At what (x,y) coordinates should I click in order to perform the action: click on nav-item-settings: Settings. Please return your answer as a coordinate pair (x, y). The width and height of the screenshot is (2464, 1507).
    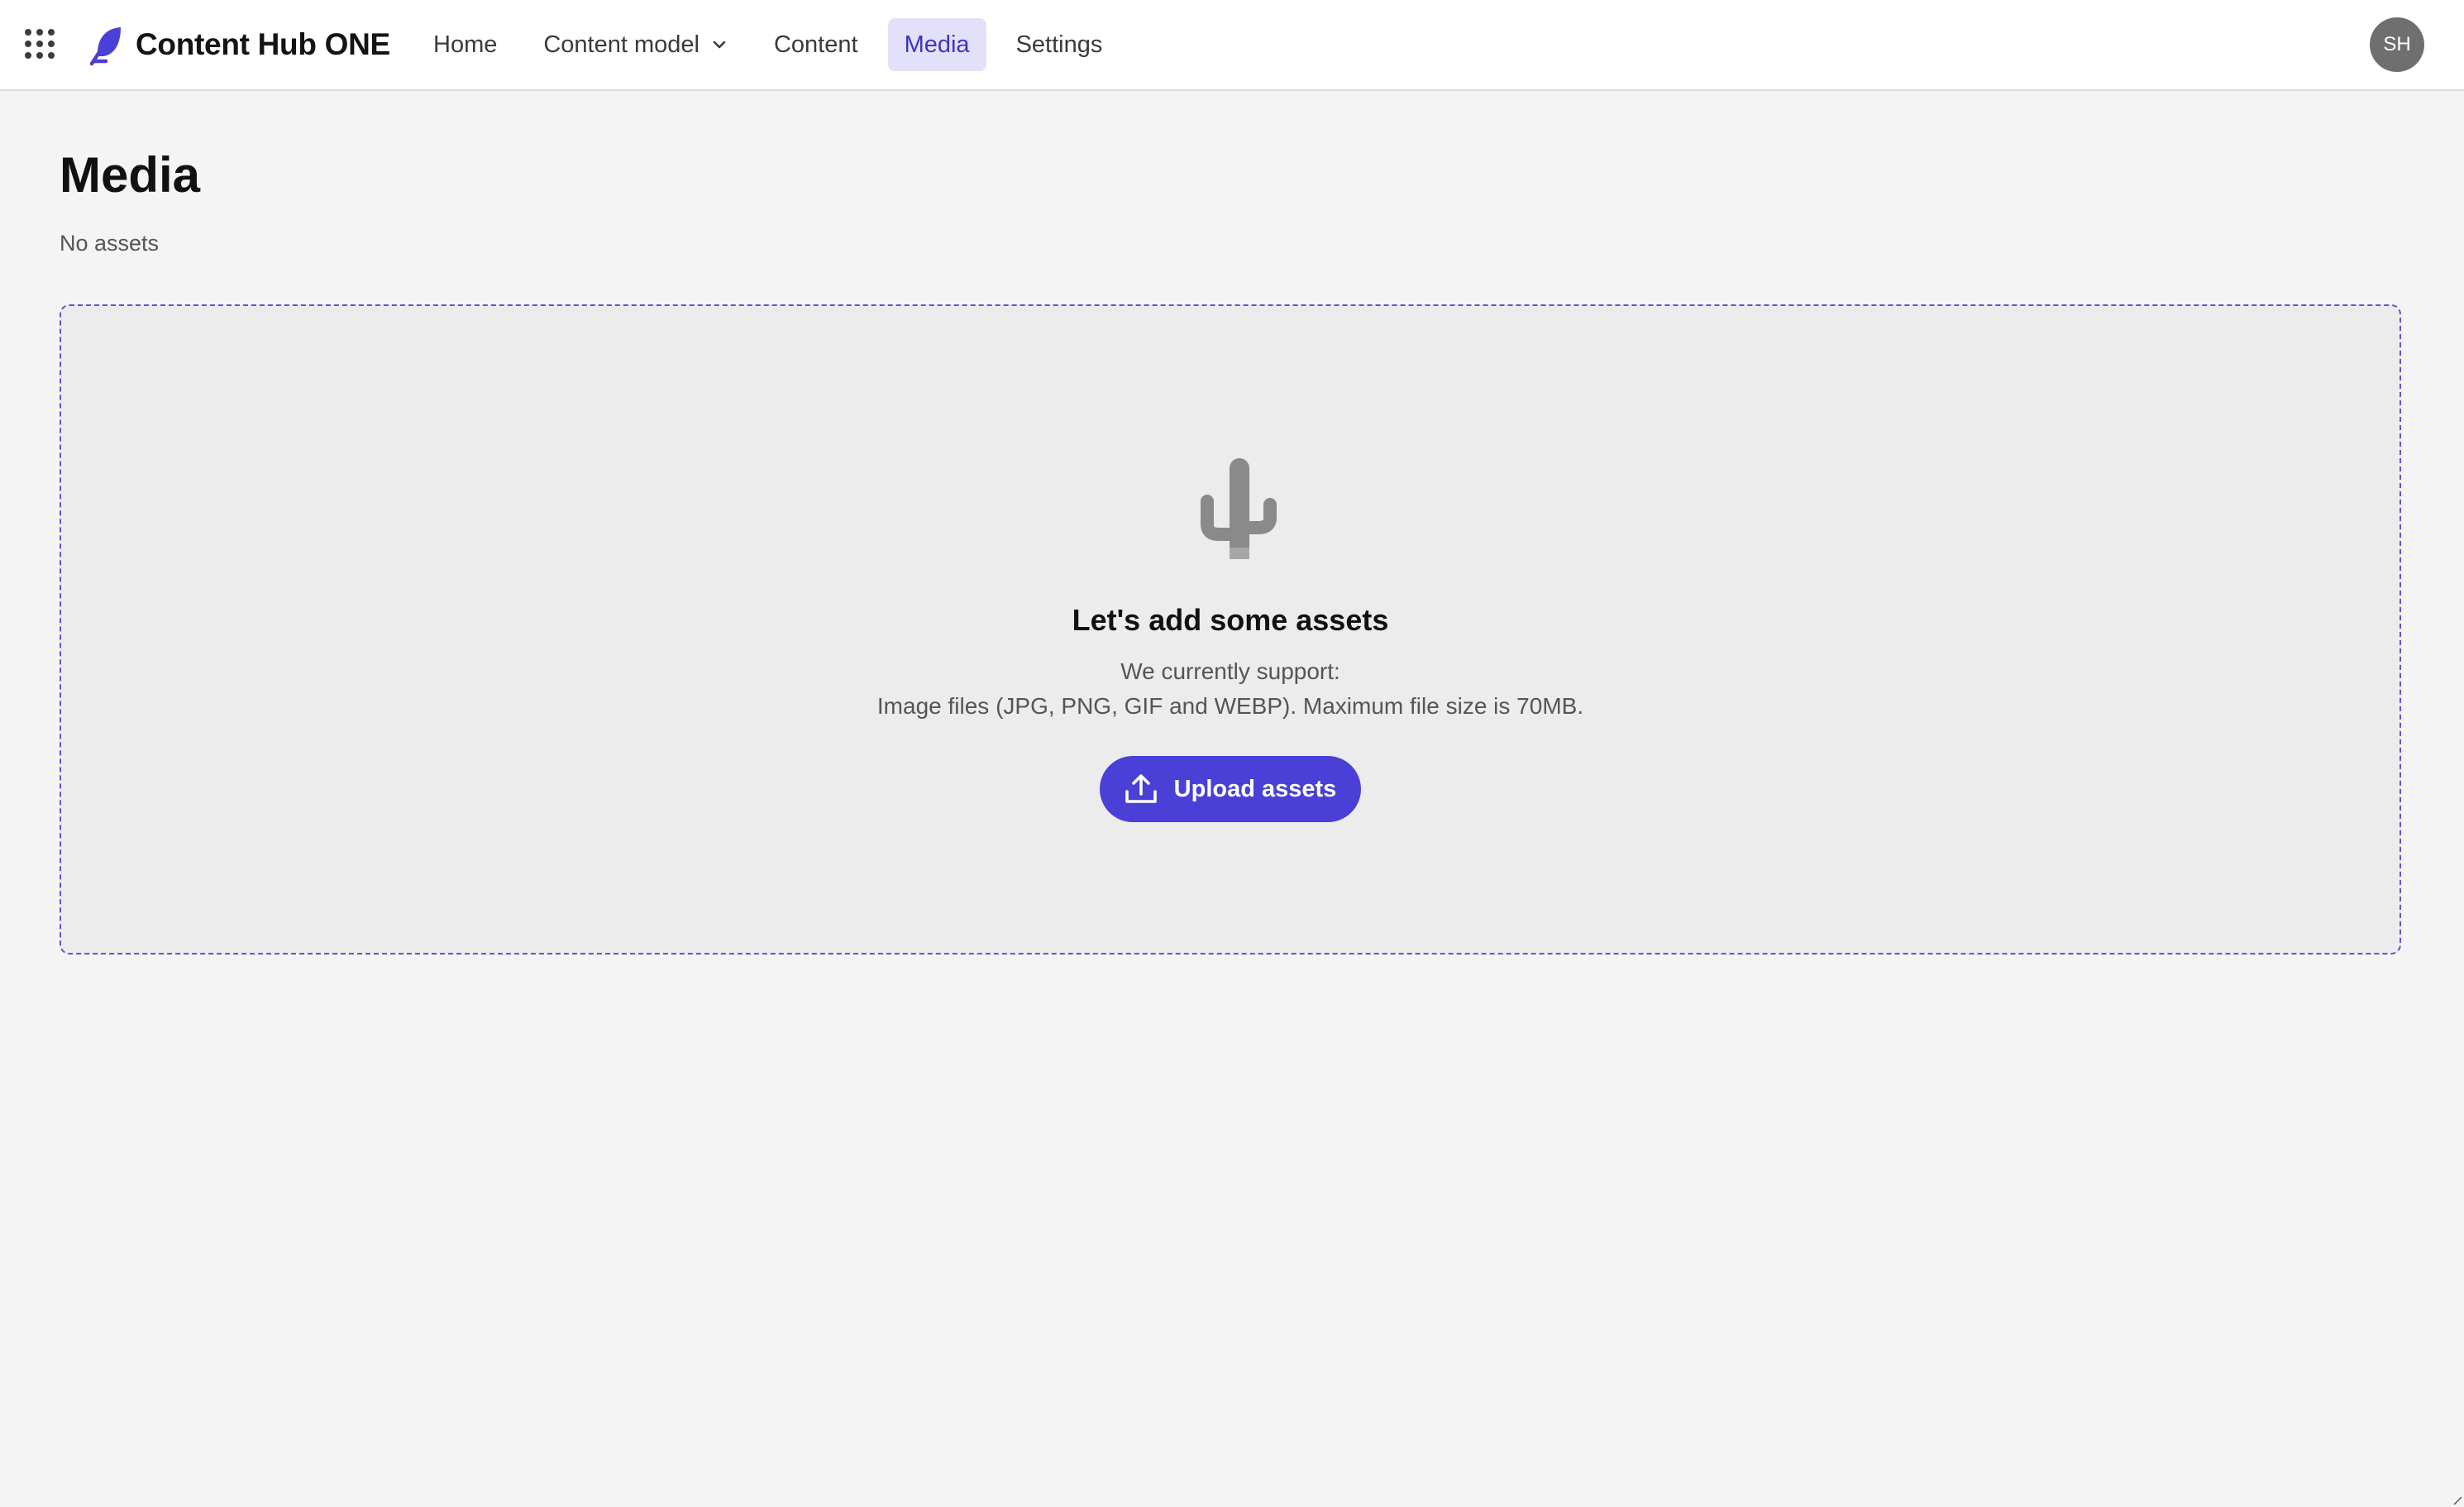
    Looking at the image, I should click on (1060, 44).